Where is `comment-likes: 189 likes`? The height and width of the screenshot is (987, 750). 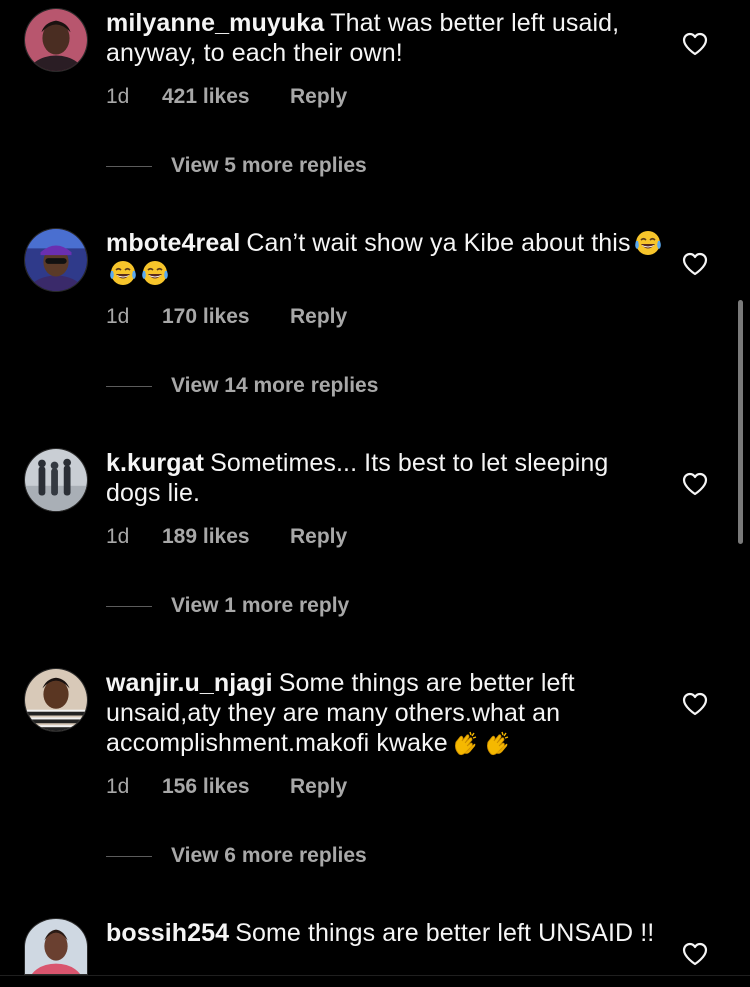 comment-likes: 189 likes is located at coordinates (226, 537).